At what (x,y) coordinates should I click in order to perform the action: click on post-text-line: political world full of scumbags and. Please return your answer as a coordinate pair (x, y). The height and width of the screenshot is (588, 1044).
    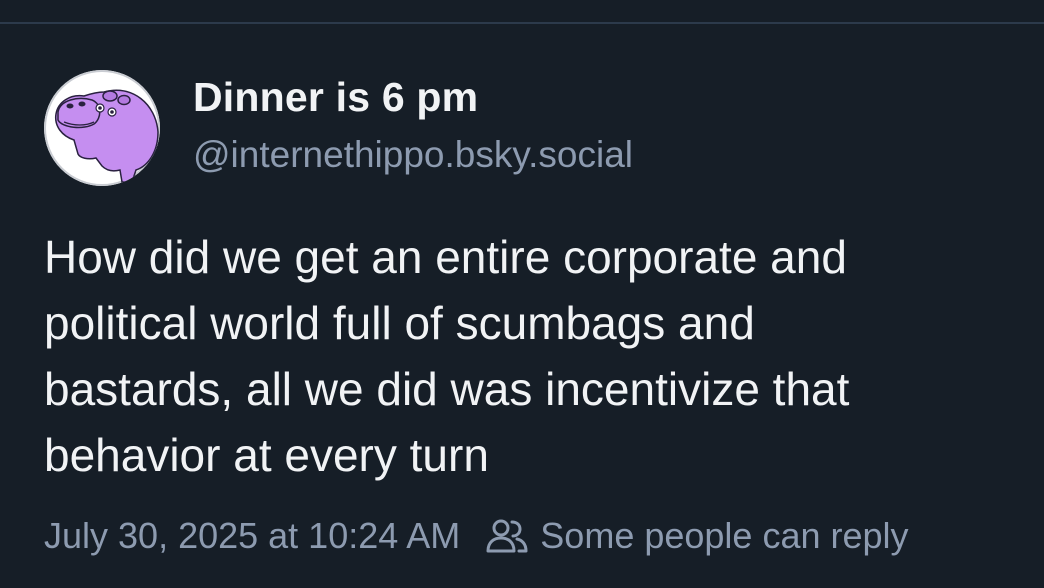
    Looking at the image, I should click on (399, 323).